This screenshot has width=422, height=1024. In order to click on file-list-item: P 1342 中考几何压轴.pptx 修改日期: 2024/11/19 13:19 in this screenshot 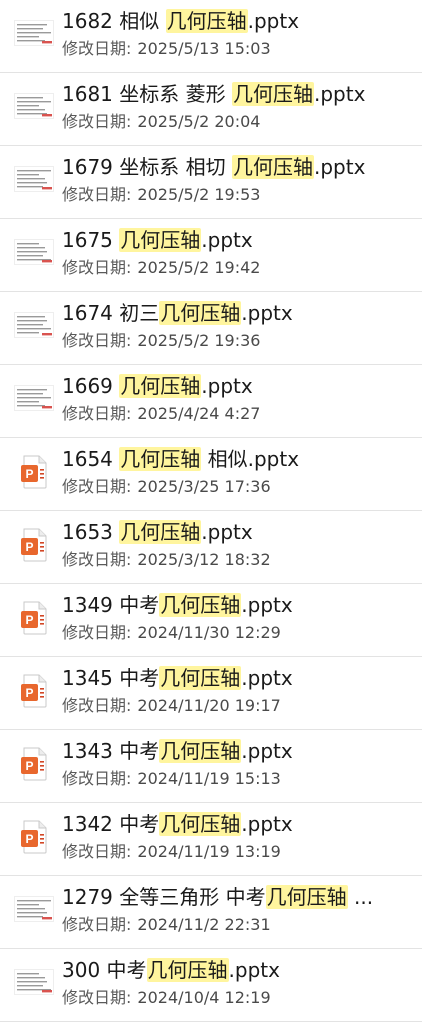, I will do `click(211, 839)`.